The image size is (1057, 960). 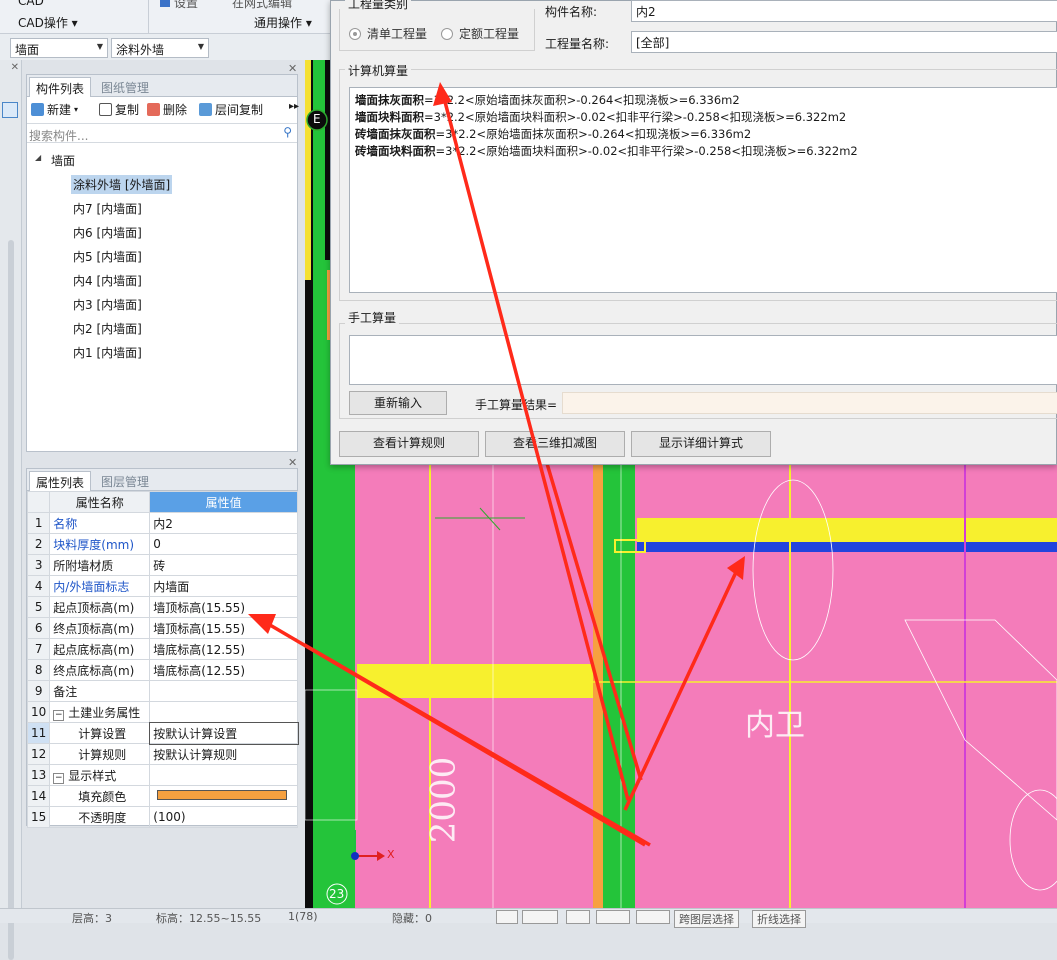 I want to click on table-row: 7 起点底标高(m) 墙底标高(12.55), so click(x=162, y=649).